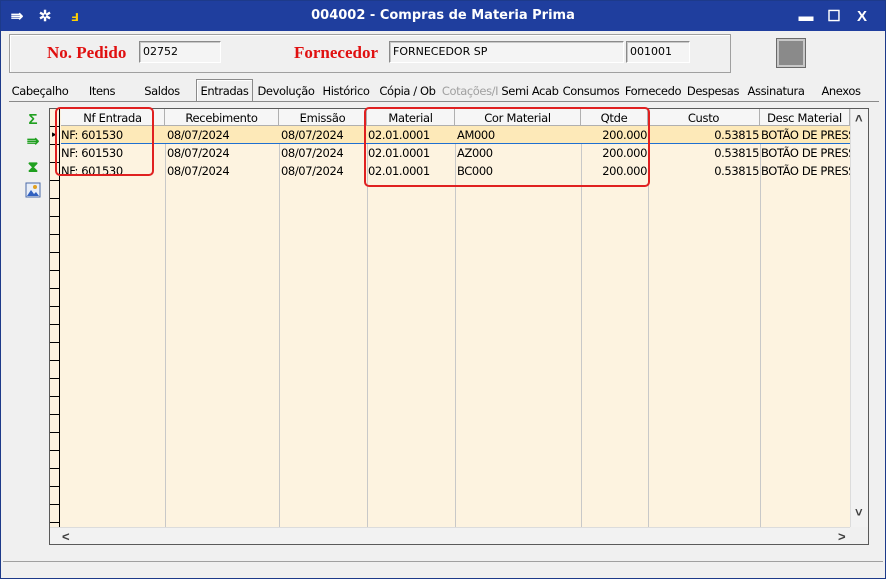 The height and width of the screenshot is (579, 886). I want to click on status-bar, so click(443, 569).